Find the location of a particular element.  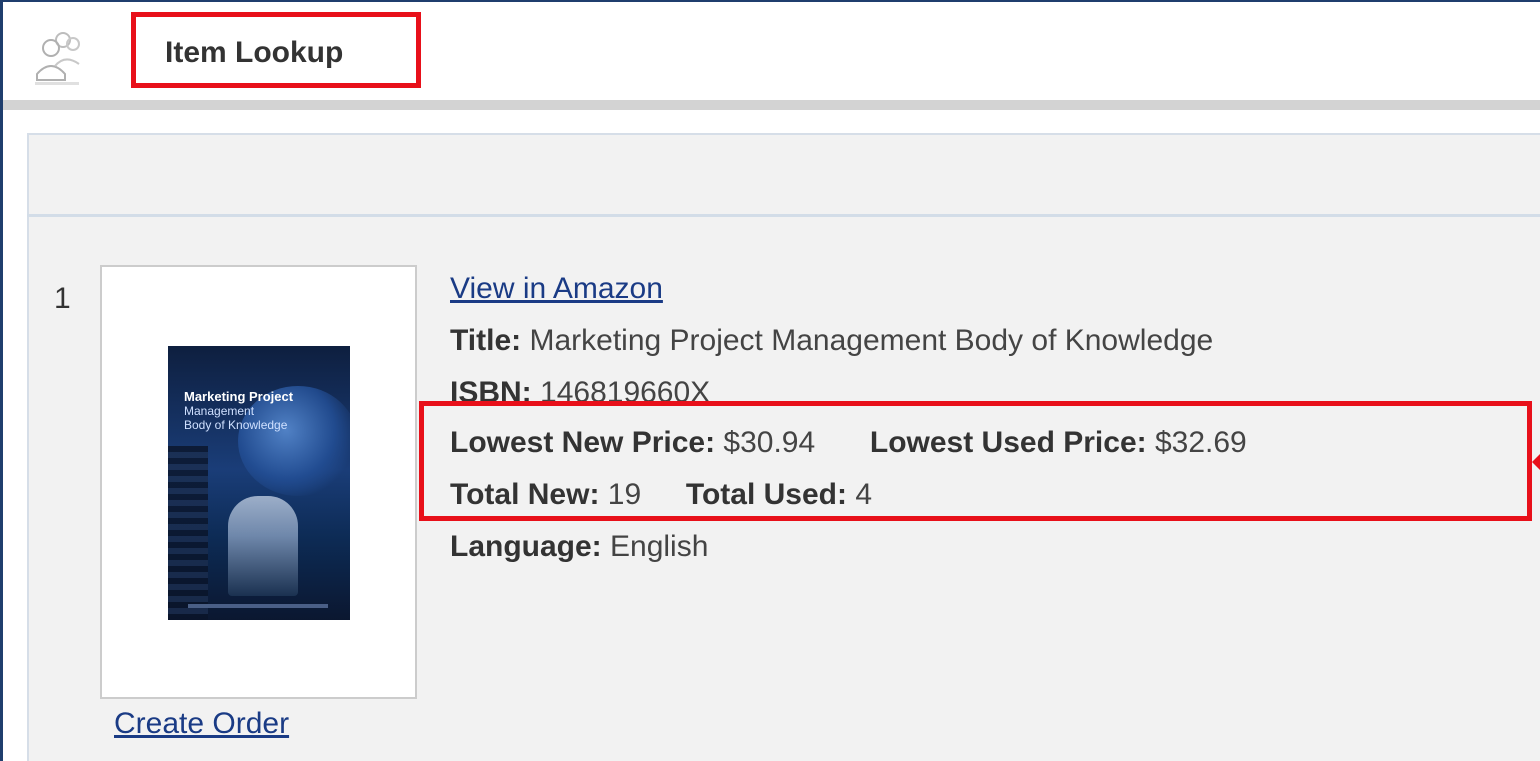

title-label: Title: is located at coordinates (486, 340).